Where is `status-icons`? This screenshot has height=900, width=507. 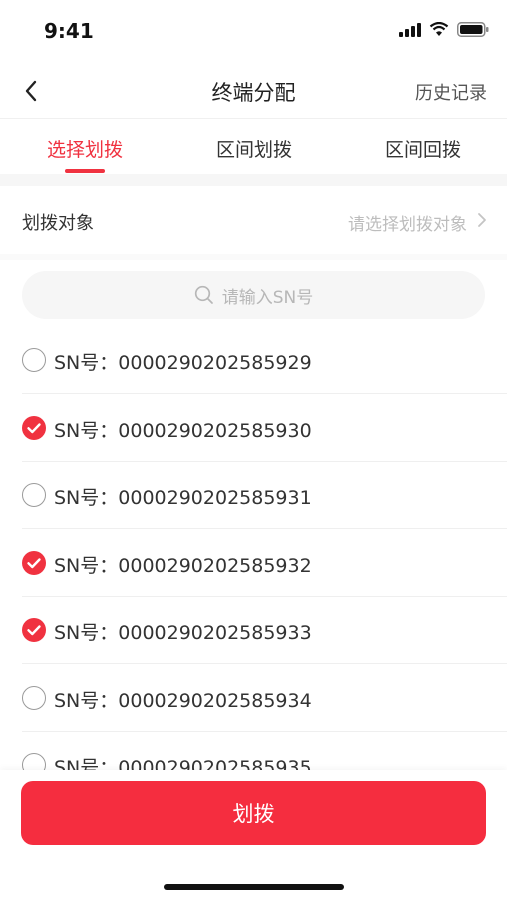 status-icons is located at coordinates (444, 29).